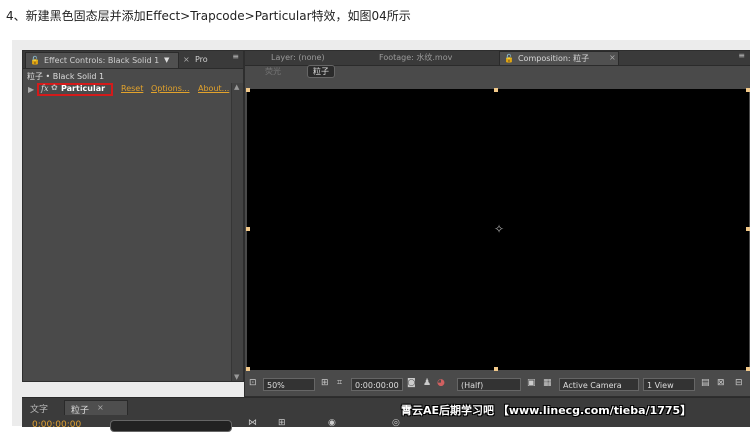 The height and width of the screenshot is (432, 750). What do you see at coordinates (83, 88) in the screenshot?
I see `effect-name: Particular` at bounding box center [83, 88].